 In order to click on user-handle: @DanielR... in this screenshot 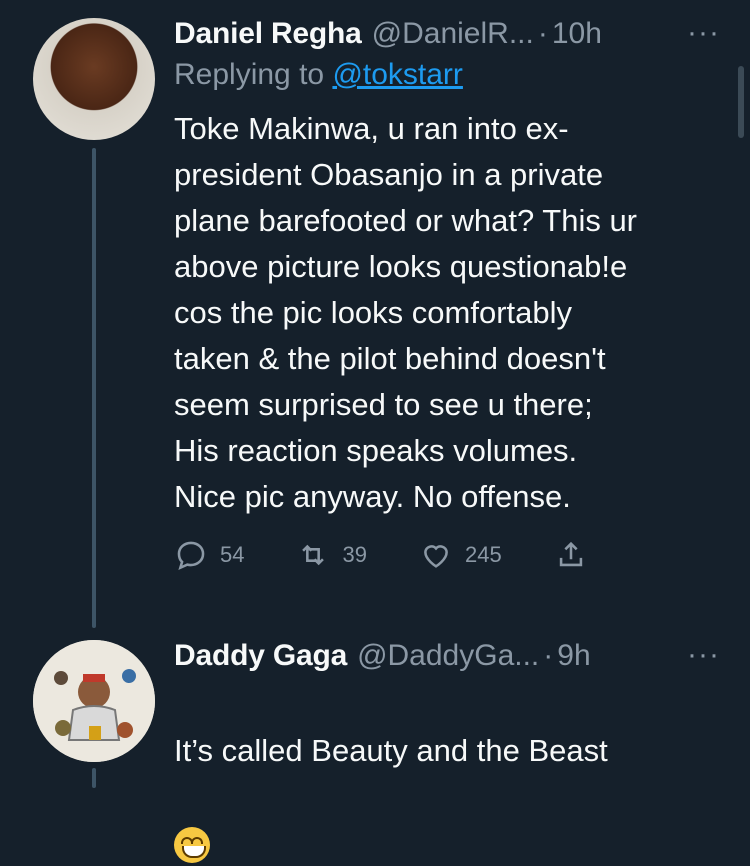, I will do `click(453, 34)`.